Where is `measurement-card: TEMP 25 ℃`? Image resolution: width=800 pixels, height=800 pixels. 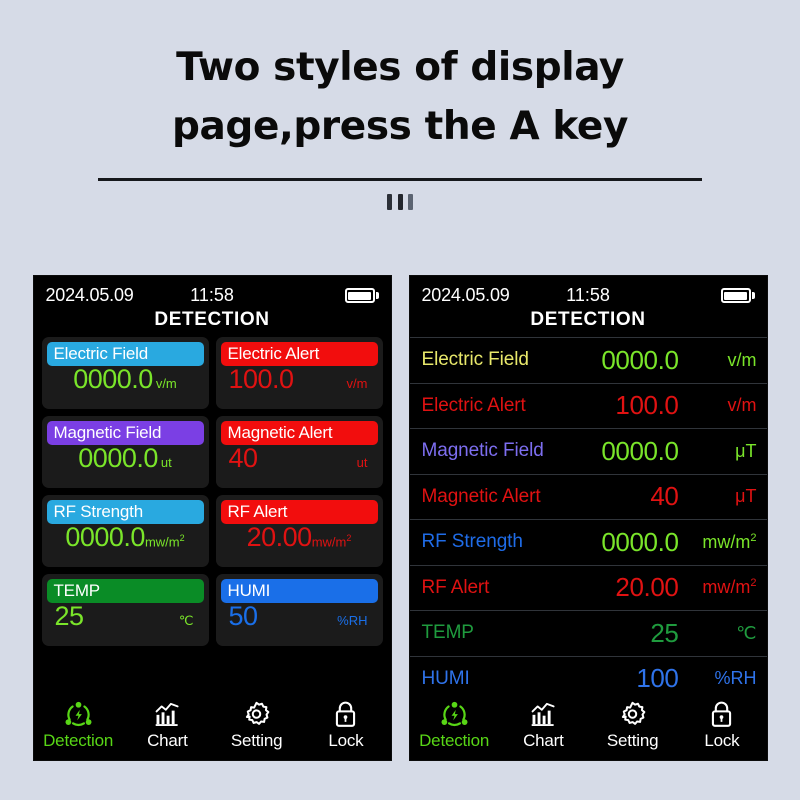
measurement-card: TEMP 25 ℃ is located at coordinates (125, 610).